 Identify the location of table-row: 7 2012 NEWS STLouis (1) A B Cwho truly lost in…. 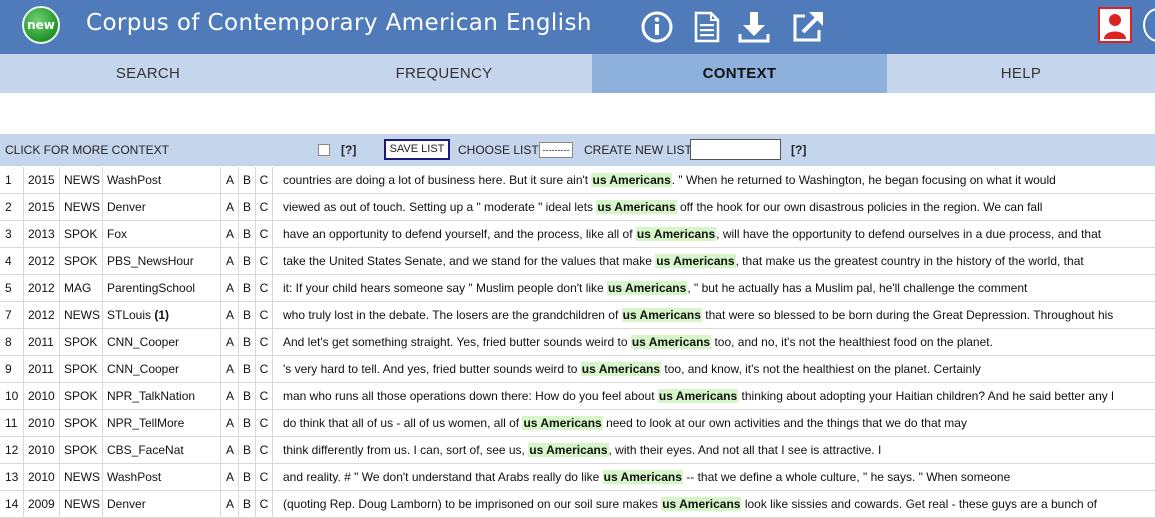
(577, 315).